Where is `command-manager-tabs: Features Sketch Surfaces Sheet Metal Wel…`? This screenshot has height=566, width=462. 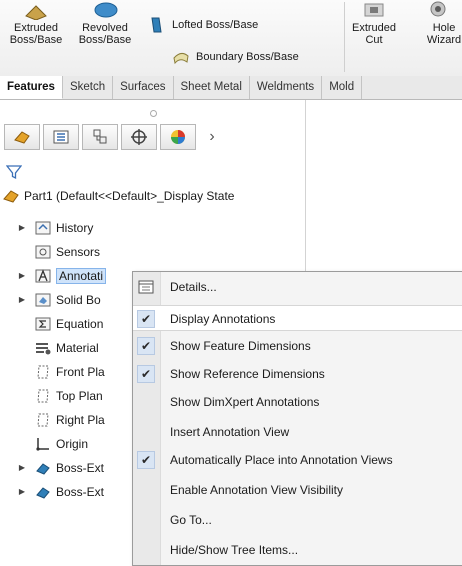
command-manager-tabs: Features Sketch Surfaces Sheet Metal Wel… is located at coordinates (231, 88).